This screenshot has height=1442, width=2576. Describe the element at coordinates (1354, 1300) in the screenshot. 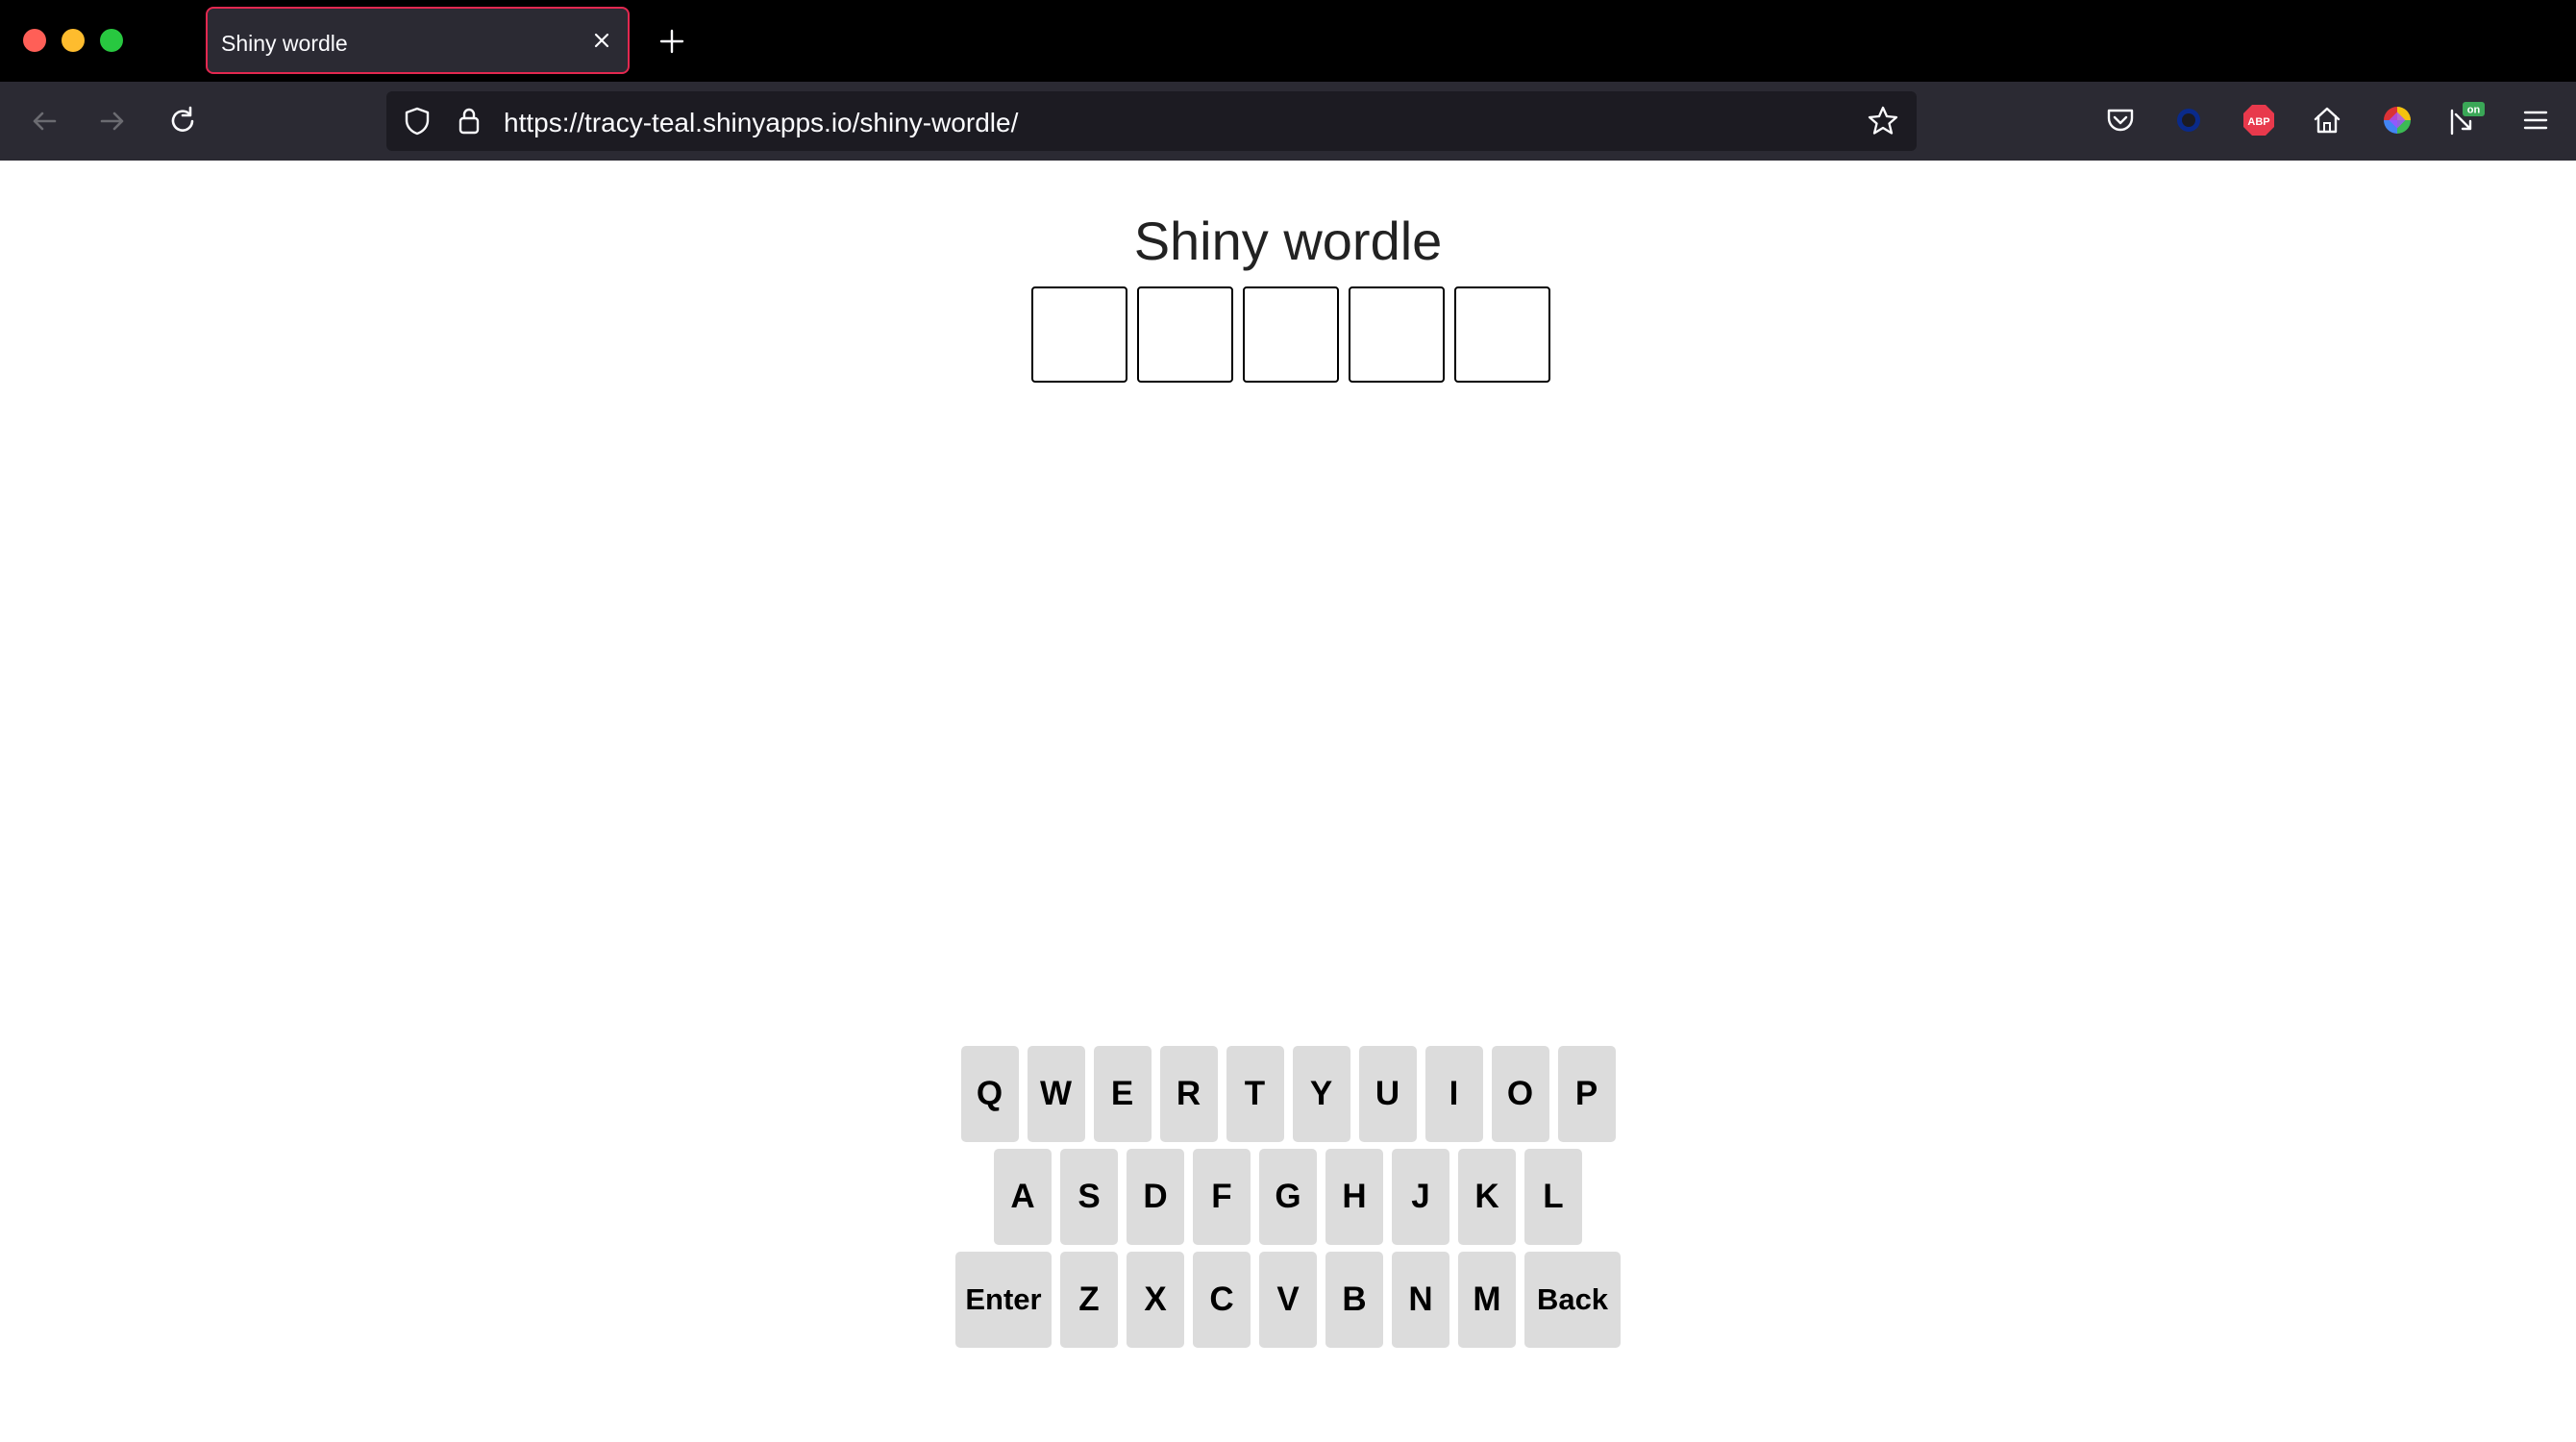

I see `key-b: B` at that location.